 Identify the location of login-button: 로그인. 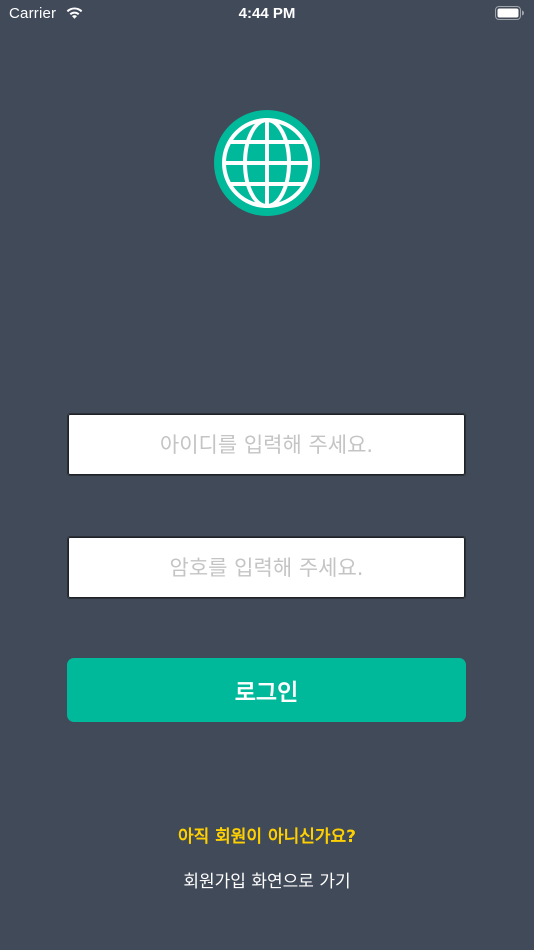
(266, 690).